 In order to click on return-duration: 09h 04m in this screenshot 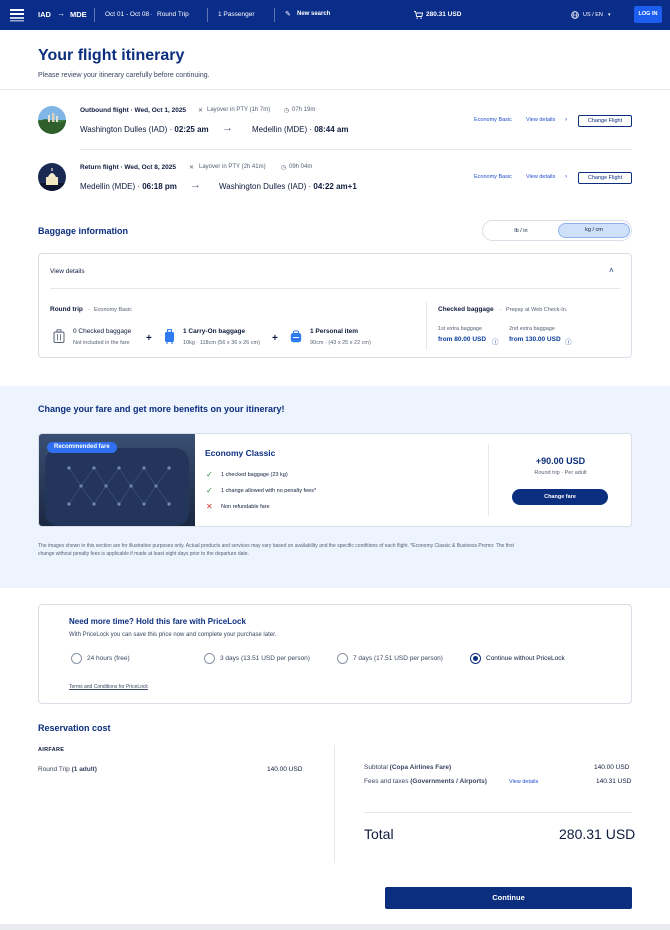, I will do `click(301, 167)`.